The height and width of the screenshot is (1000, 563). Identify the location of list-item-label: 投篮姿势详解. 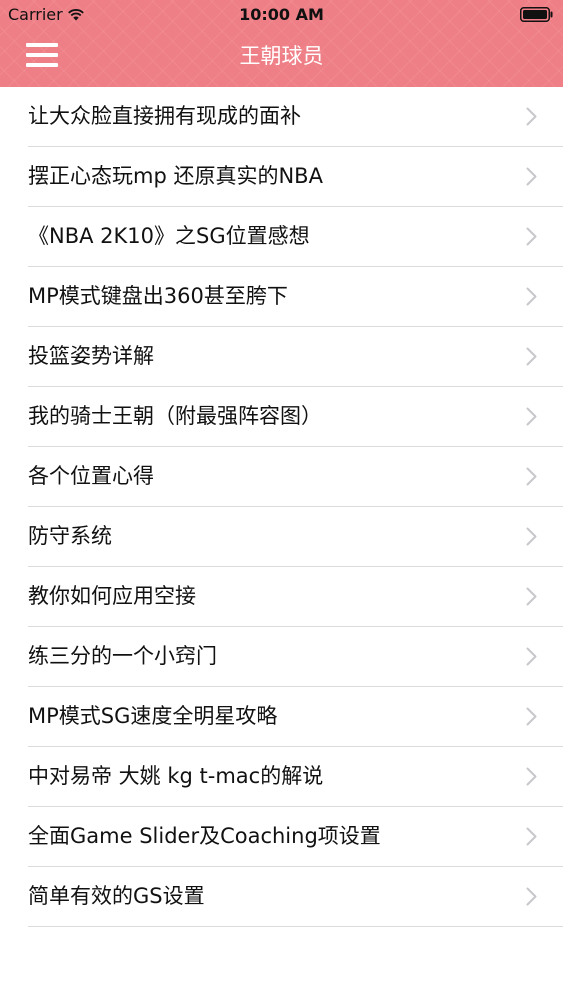
(91, 356).